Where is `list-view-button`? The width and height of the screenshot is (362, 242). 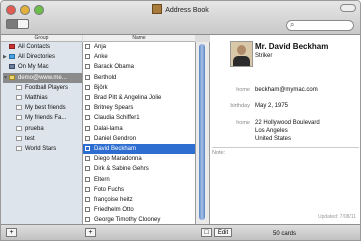
list-view-button is located at coordinates (23, 24).